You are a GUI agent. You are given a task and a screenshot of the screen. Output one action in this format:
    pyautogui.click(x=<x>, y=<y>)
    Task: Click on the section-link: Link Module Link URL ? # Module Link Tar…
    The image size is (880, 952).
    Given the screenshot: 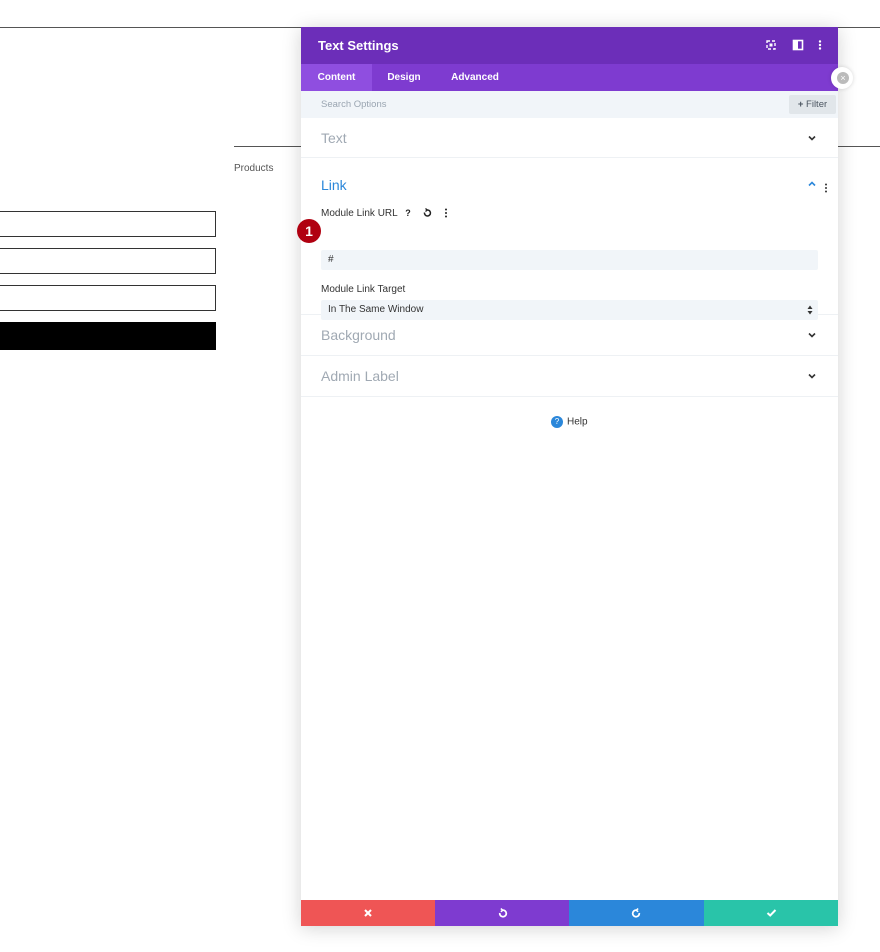 What is the action you would take?
    pyautogui.click(x=569, y=239)
    